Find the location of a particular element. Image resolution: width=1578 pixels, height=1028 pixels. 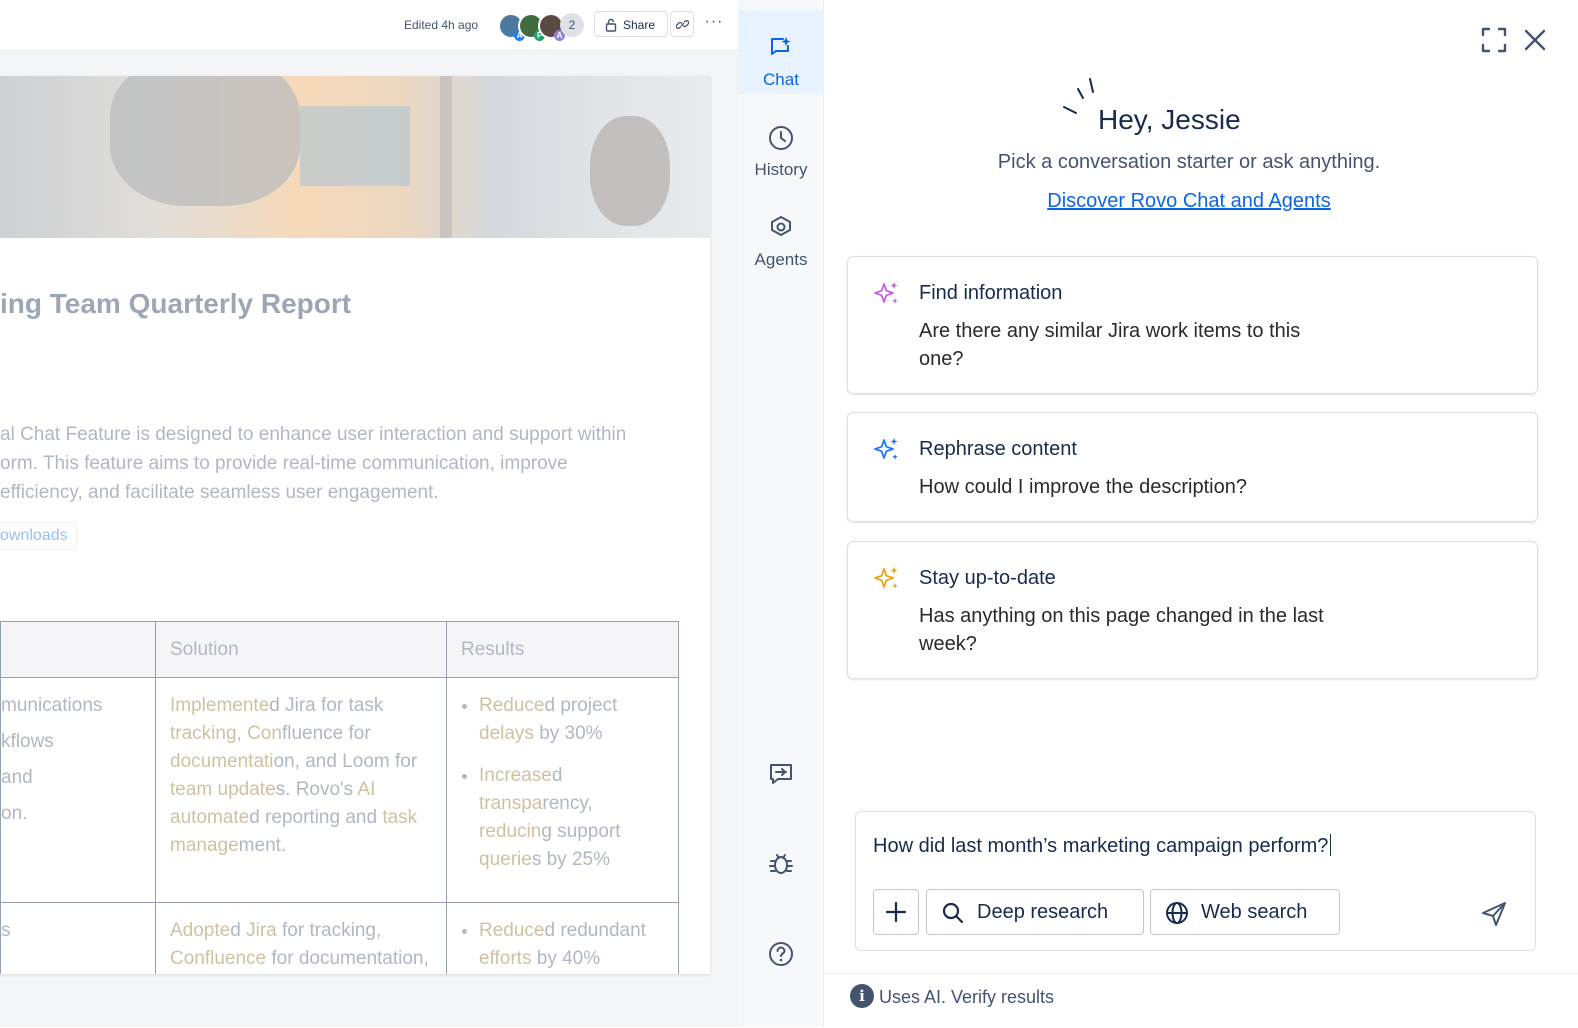

cell-text: reducin is located at coordinates (510, 831).